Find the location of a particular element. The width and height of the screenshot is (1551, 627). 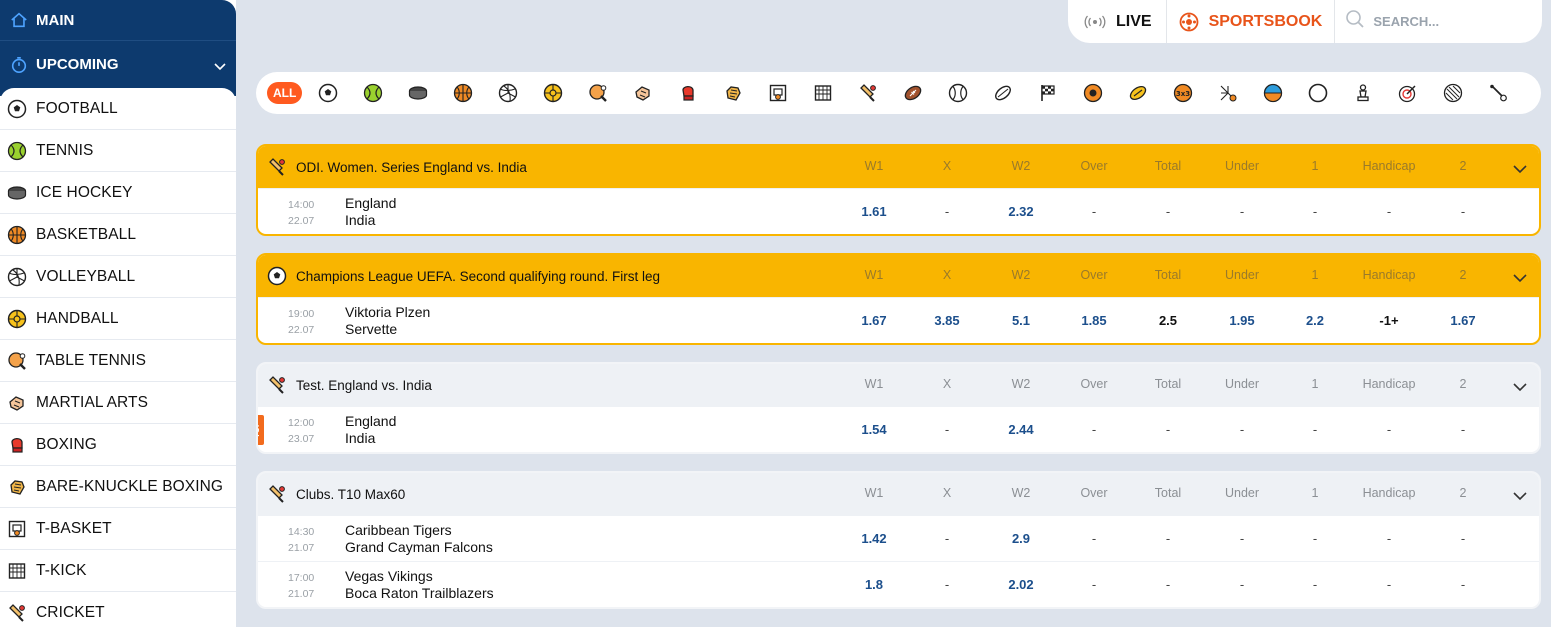

filter-t-kick-icon is located at coordinates (835, 93).